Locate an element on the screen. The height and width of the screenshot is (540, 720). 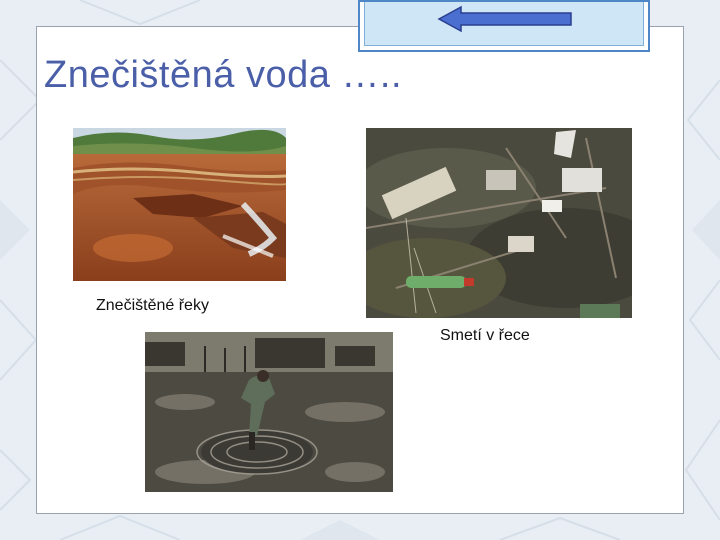
caption-trash-in-river: Smetí v řece is located at coordinates (485, 335).